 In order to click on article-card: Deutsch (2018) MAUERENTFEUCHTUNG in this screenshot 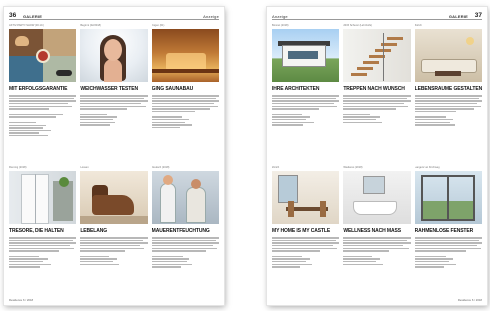, I will do `click(185, 235)`.